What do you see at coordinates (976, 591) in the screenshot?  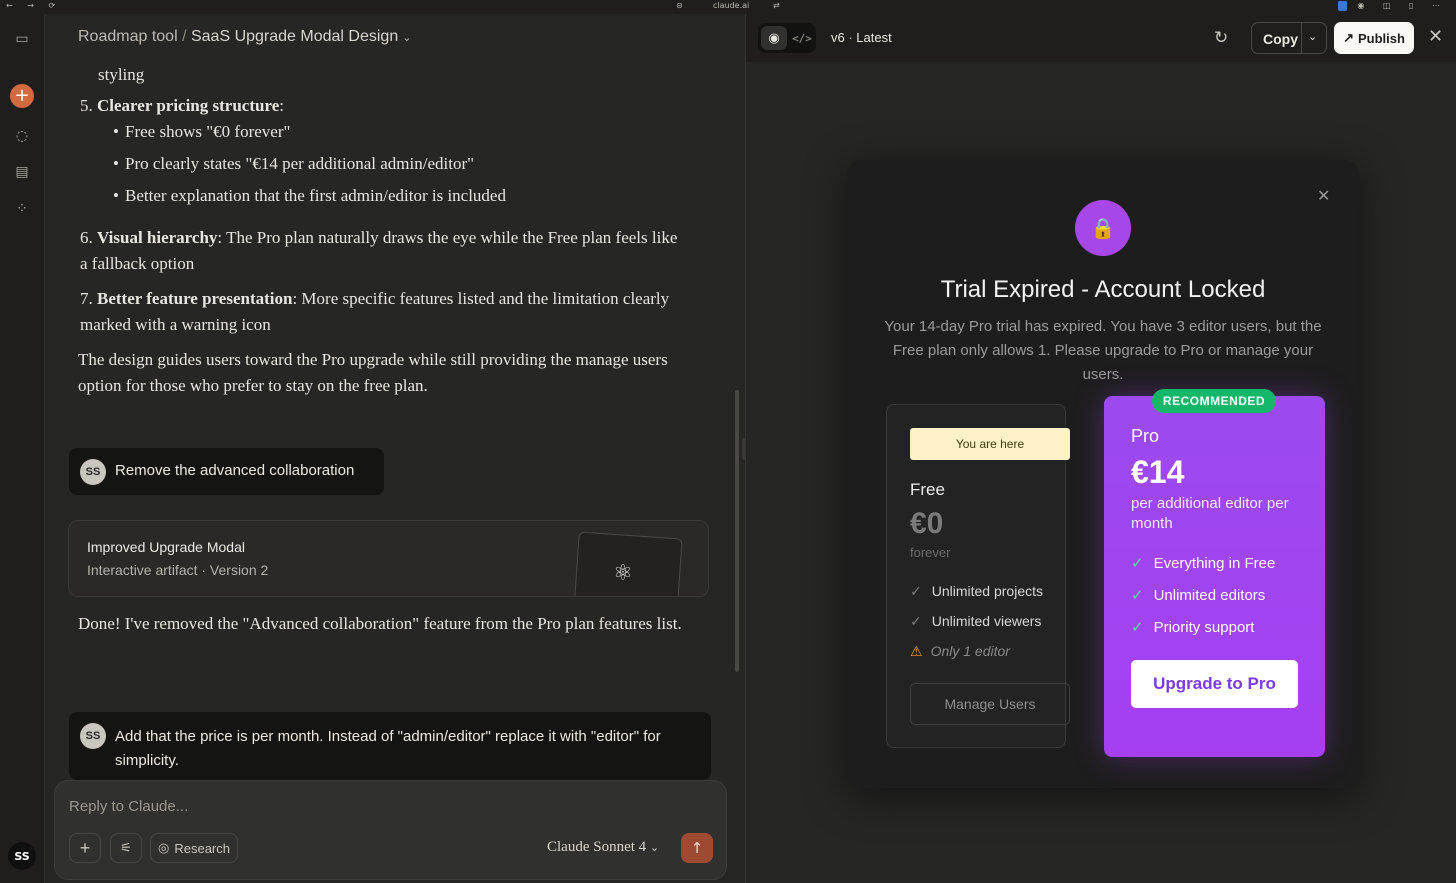 I see `feature-item: ✓ Unlimited projects` at bounding box center [976, 591].